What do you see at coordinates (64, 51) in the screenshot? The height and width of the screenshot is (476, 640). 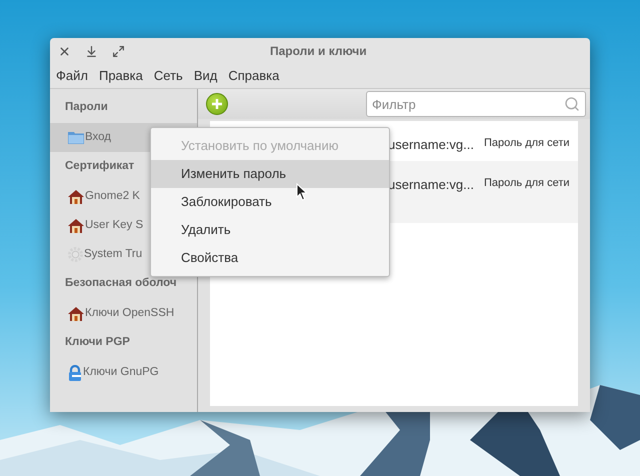 I see `close-button` at bounding box center [64, 51].